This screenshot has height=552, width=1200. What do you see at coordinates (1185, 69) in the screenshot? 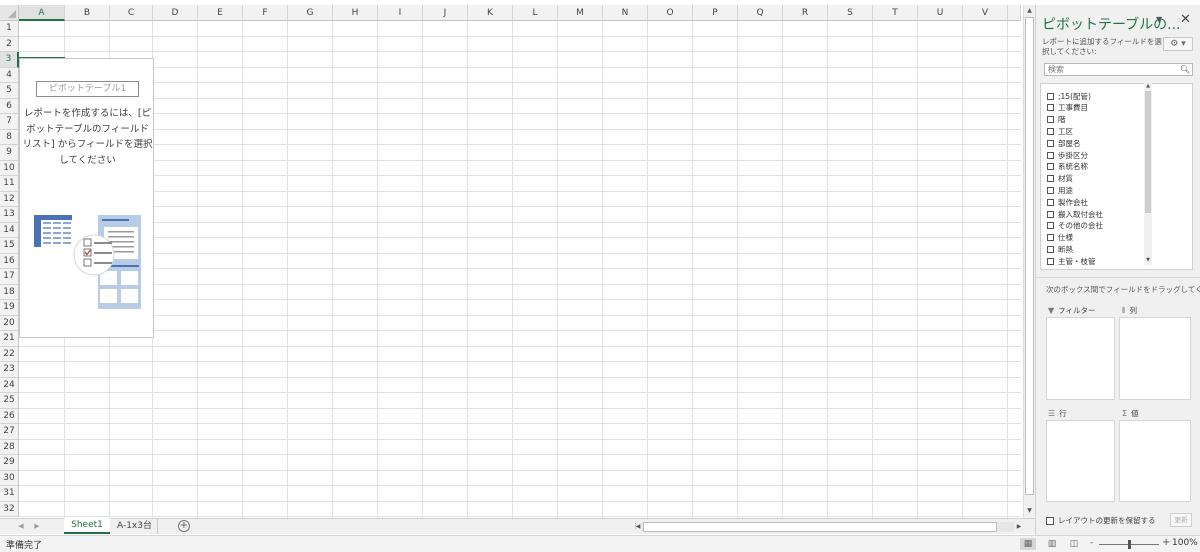
I see `search-icon: 🔍︎` at bounding box center [1185, 69].